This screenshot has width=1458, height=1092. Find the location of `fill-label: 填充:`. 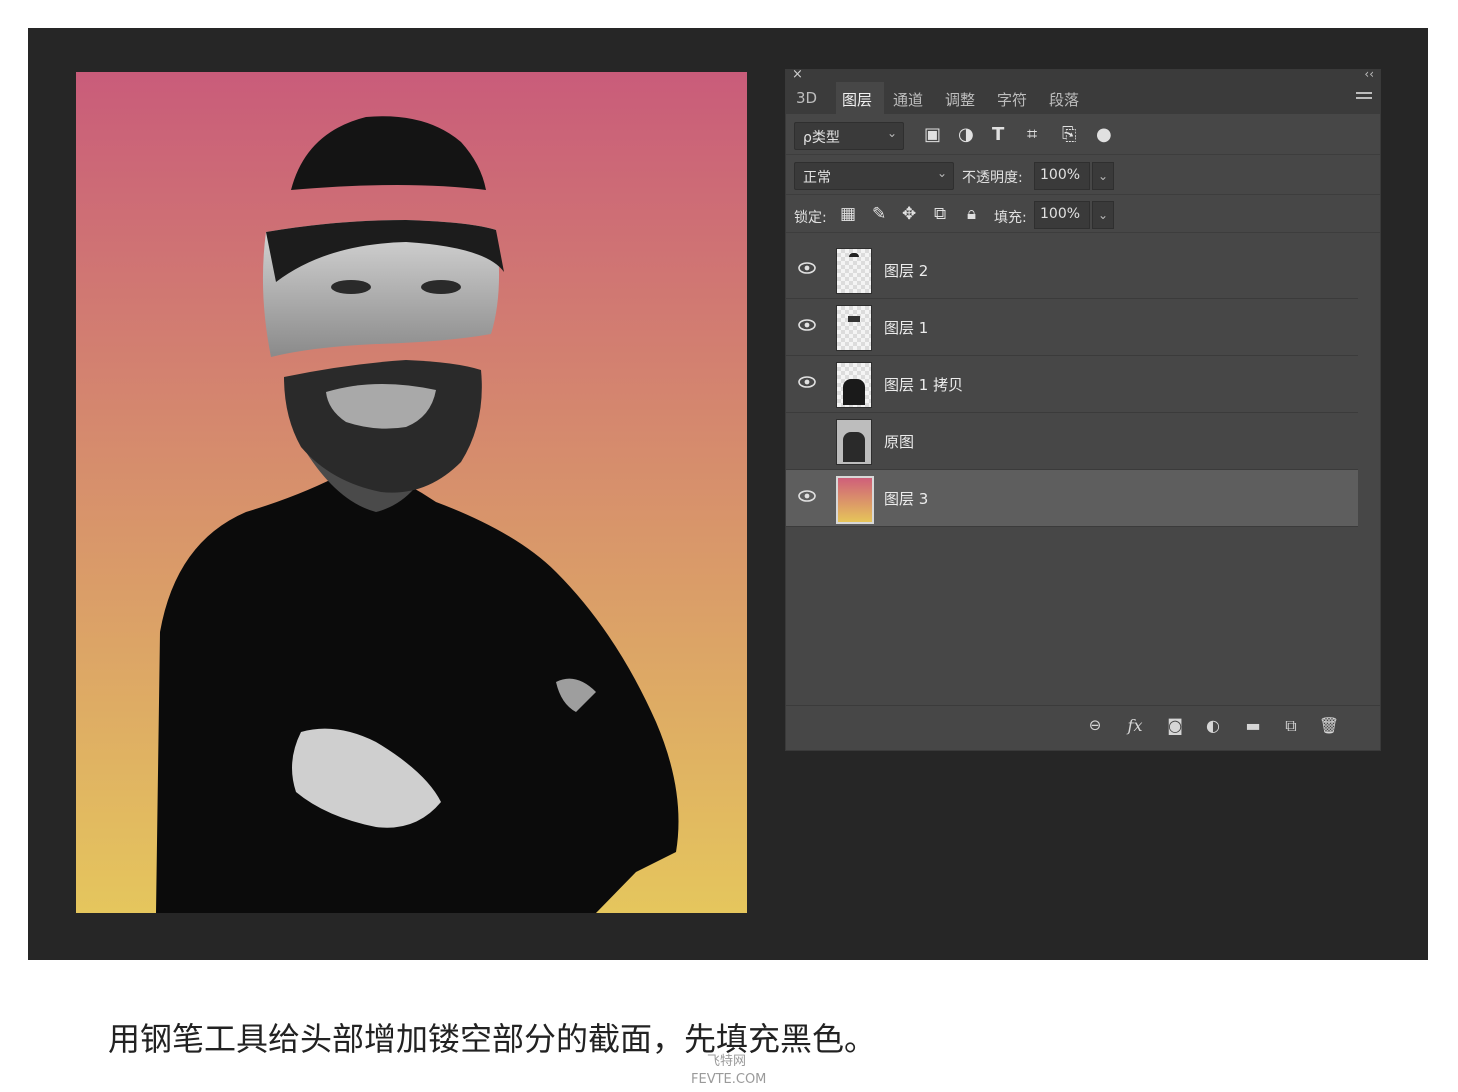

fill-label: 填充: is located at coordinates (1010, 218).